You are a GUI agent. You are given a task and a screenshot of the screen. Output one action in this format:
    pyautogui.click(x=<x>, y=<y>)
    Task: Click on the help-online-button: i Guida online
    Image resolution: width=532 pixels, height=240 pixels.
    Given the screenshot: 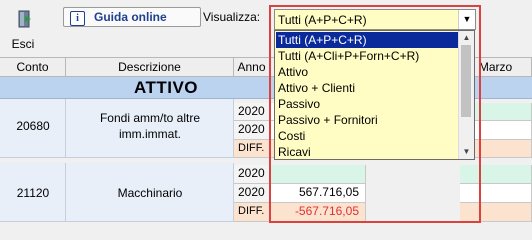 What is the action you would take?
    pyautogui.click(x=132, y=17)
    